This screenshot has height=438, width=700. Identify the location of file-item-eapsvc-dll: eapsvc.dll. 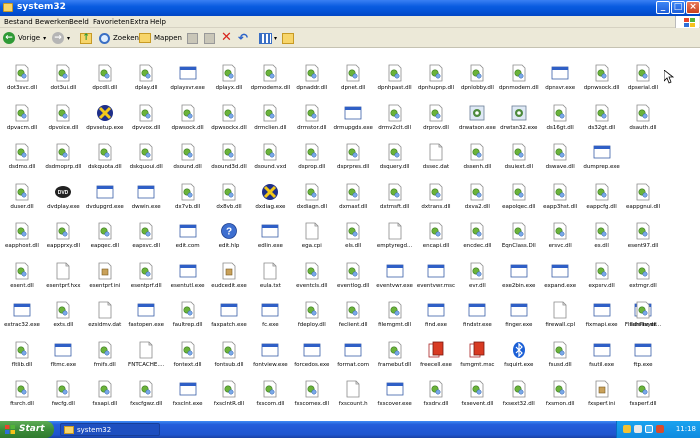
(146, 240).